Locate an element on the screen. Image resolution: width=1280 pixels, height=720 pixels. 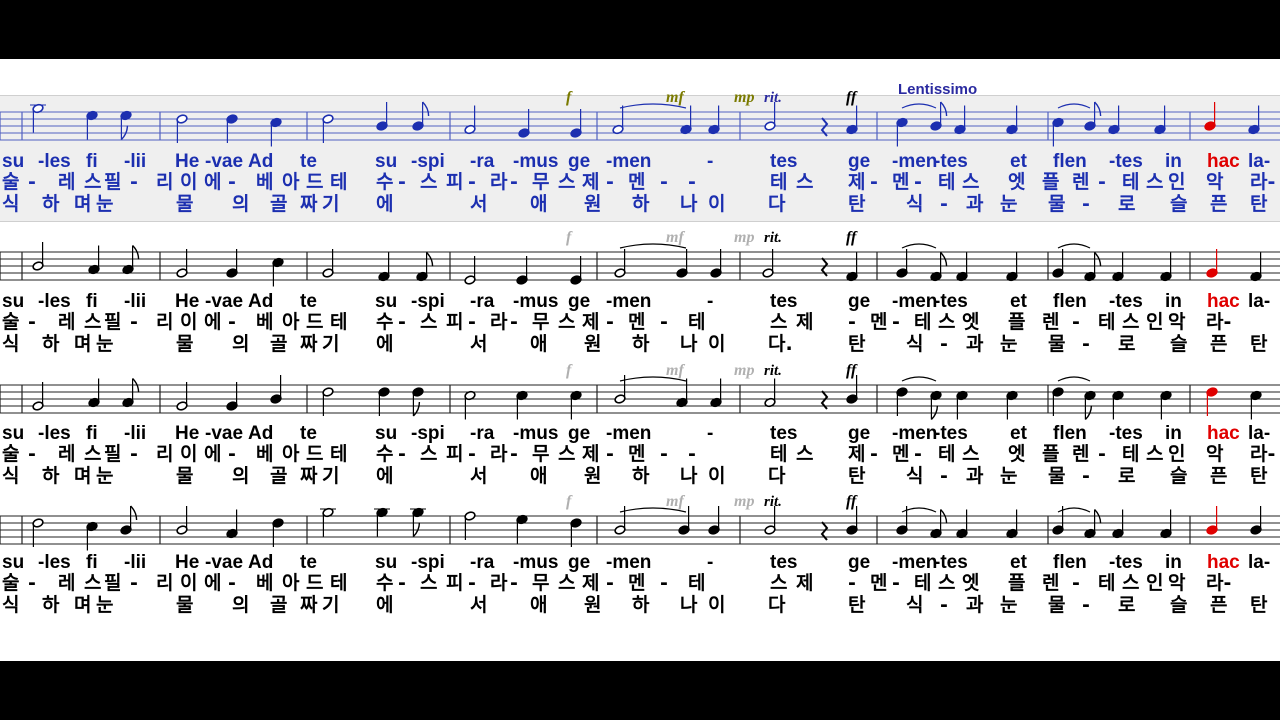
lyric-korean-line2: 탄 is located at coordinates (857, 605).